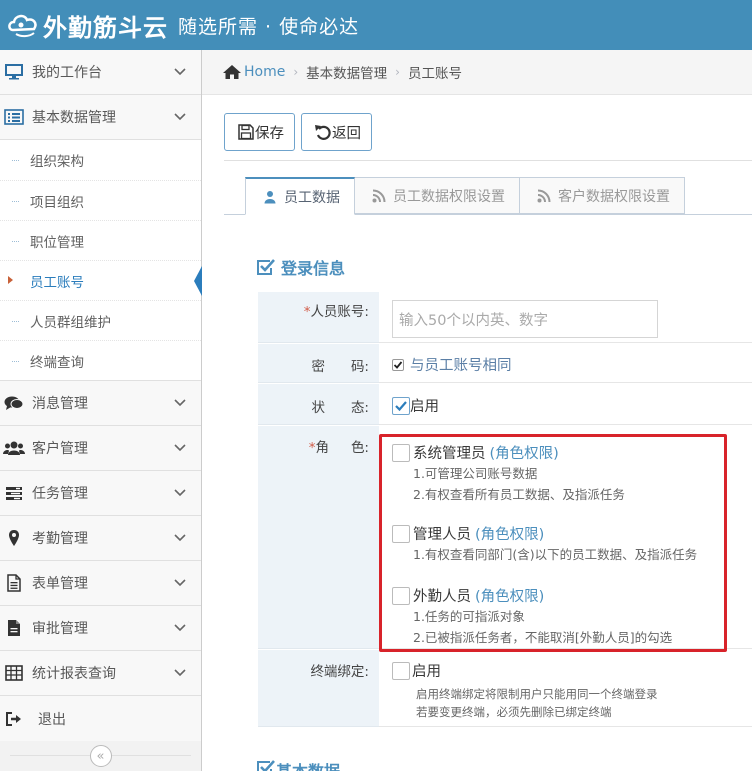  Describe the element at coordinates (437, 195) in the screenshot. I see `tab-employee-permissions: 员工数据权限设置` at that location.